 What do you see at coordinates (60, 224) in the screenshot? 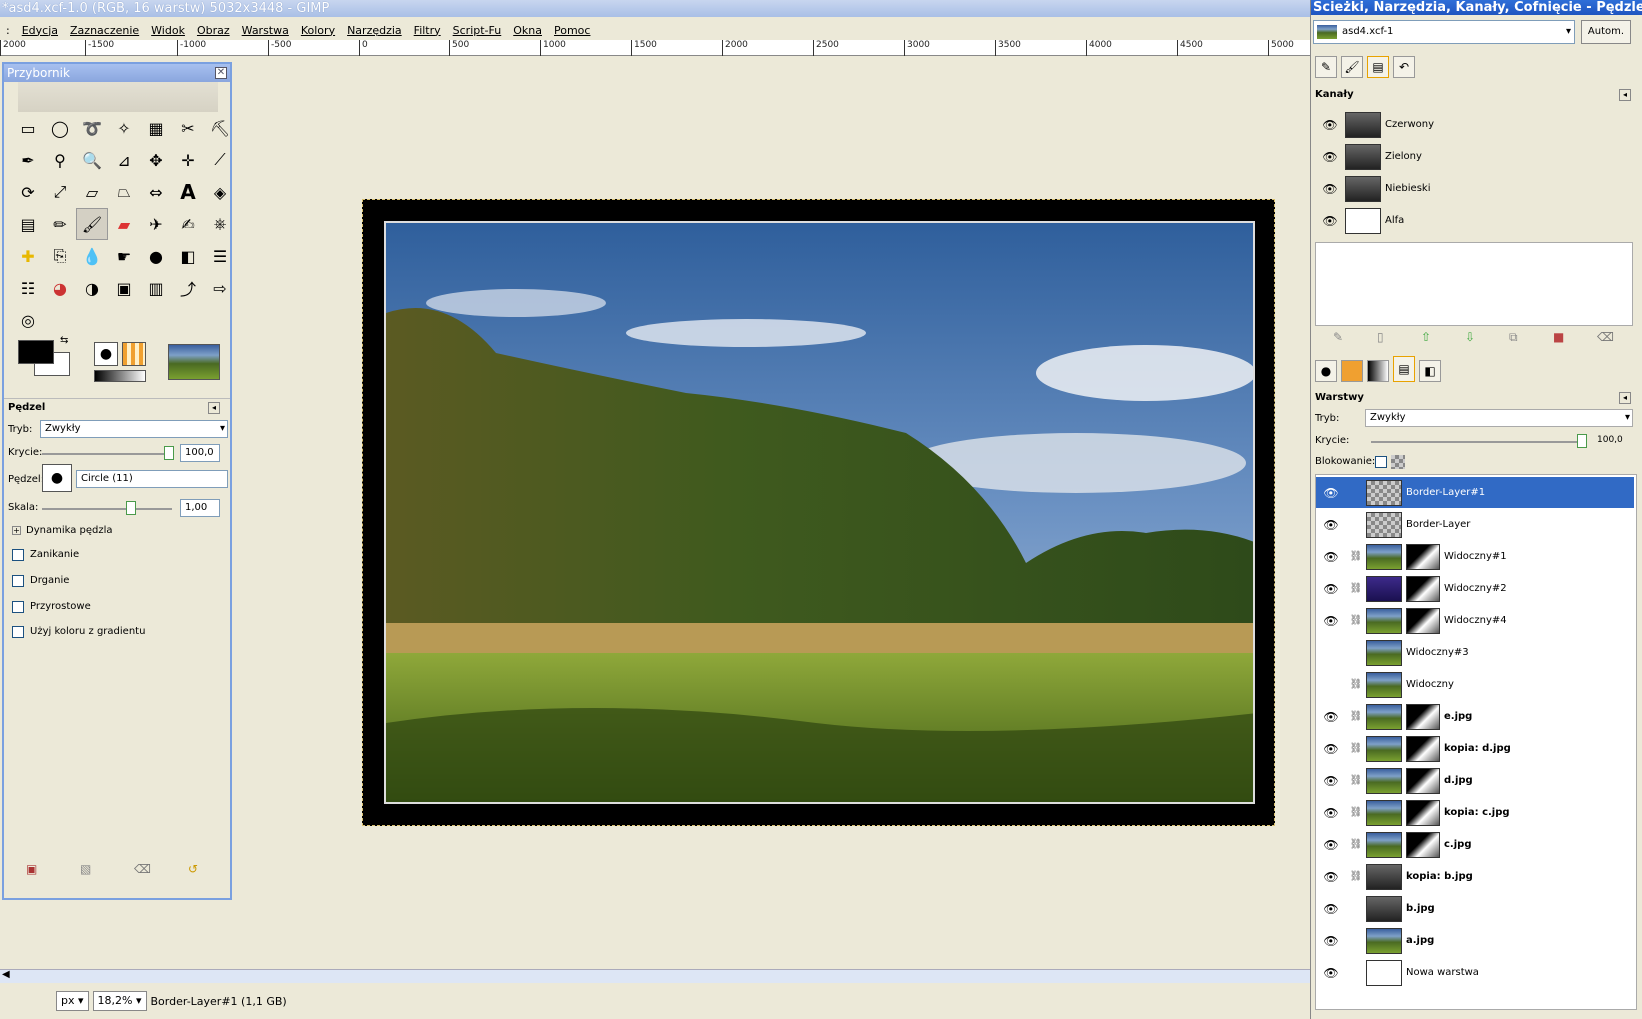
I see `pencil-icon: ✏` at bounding box center [60, 224].